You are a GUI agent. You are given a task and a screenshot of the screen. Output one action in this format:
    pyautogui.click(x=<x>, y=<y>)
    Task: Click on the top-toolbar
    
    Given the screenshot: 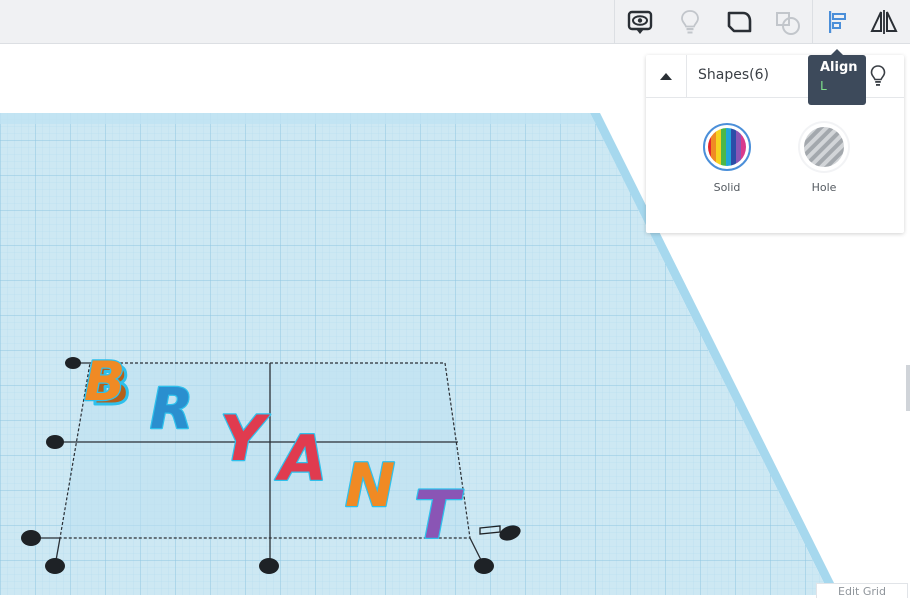 What is the action you would take?
    pyautogui.click(x=455, y=22)
    